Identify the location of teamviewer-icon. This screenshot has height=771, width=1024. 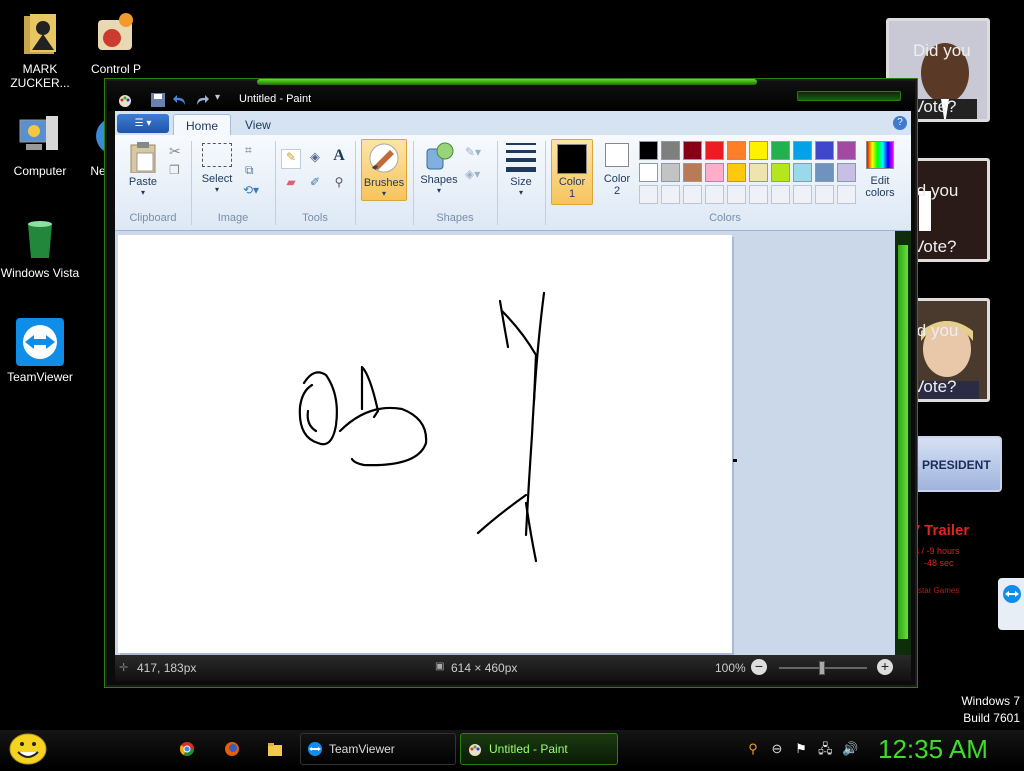
(315, 749).